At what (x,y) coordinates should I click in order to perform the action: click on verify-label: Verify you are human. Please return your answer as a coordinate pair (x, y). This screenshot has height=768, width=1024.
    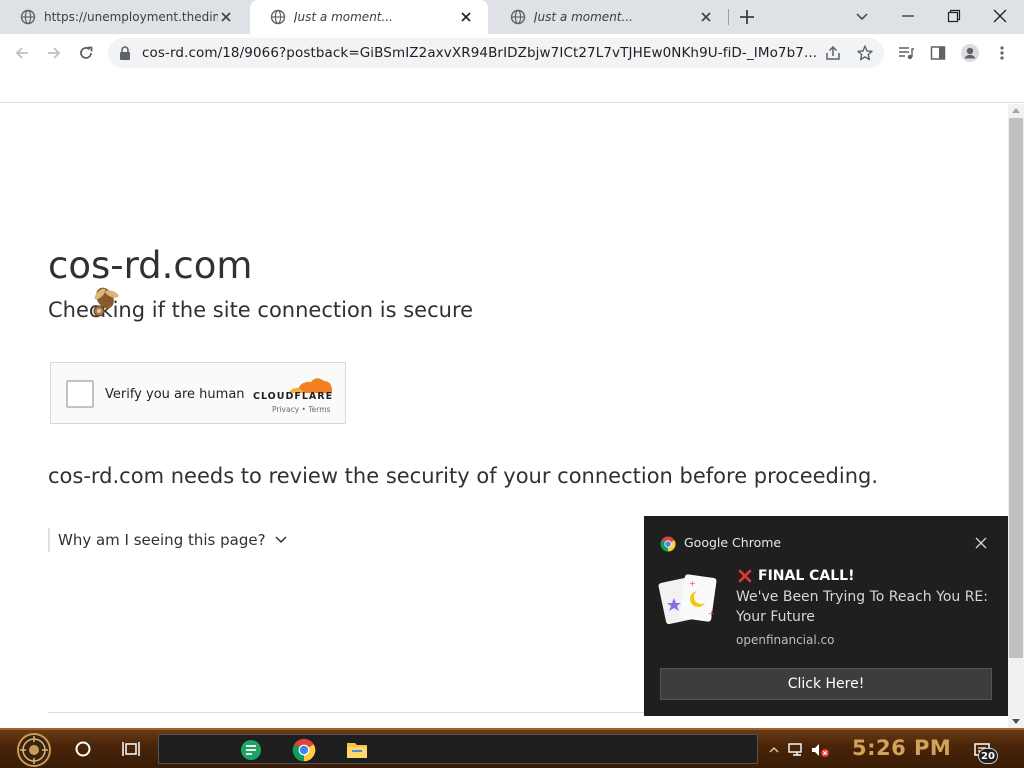
    Looking at the image, I should click on (175, 394).